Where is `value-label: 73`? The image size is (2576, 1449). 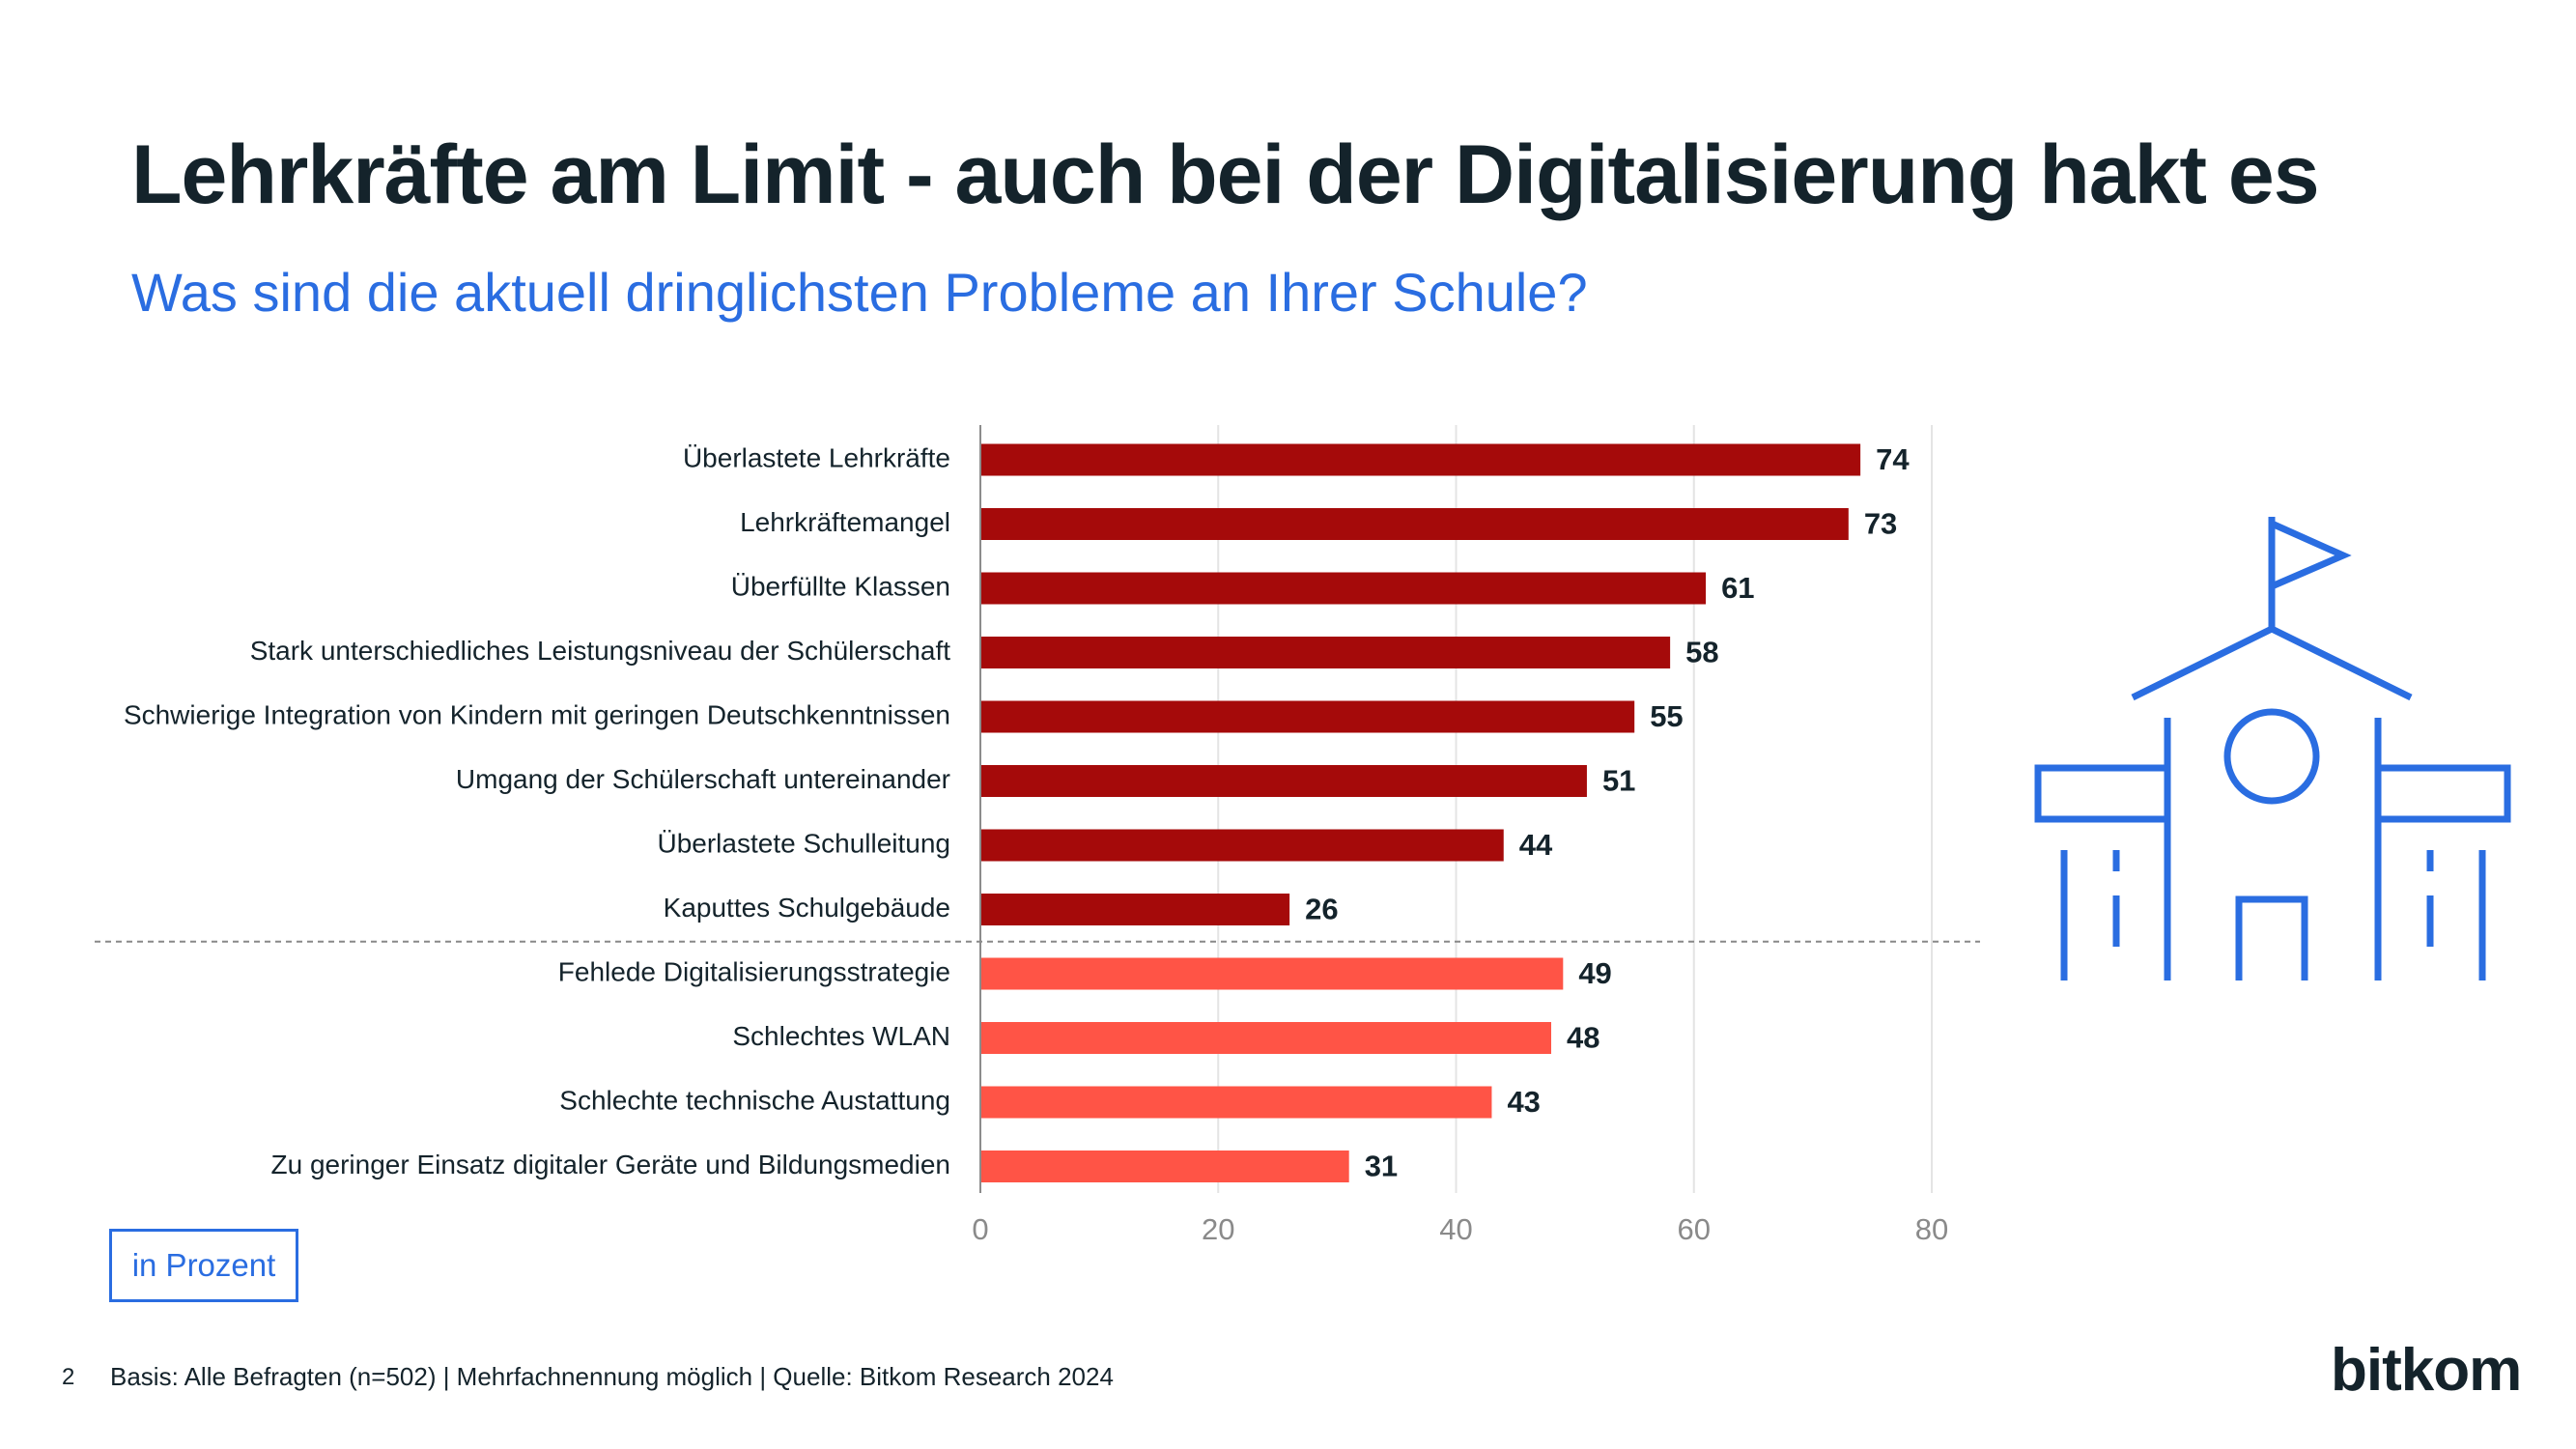
value-label: 73 is located at coordinates (1880, 524).